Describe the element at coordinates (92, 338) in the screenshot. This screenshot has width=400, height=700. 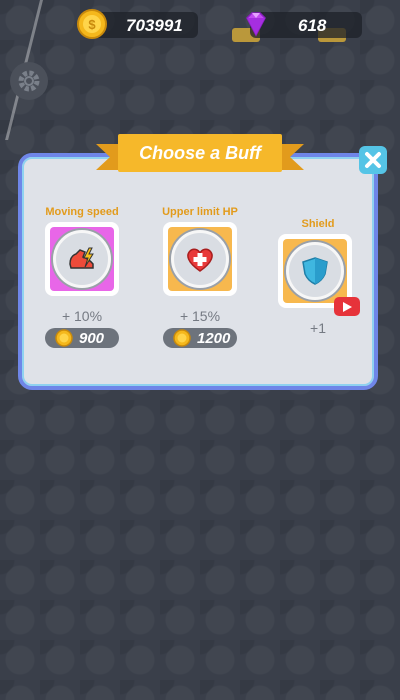
I see `price-amount: 900` at that location.